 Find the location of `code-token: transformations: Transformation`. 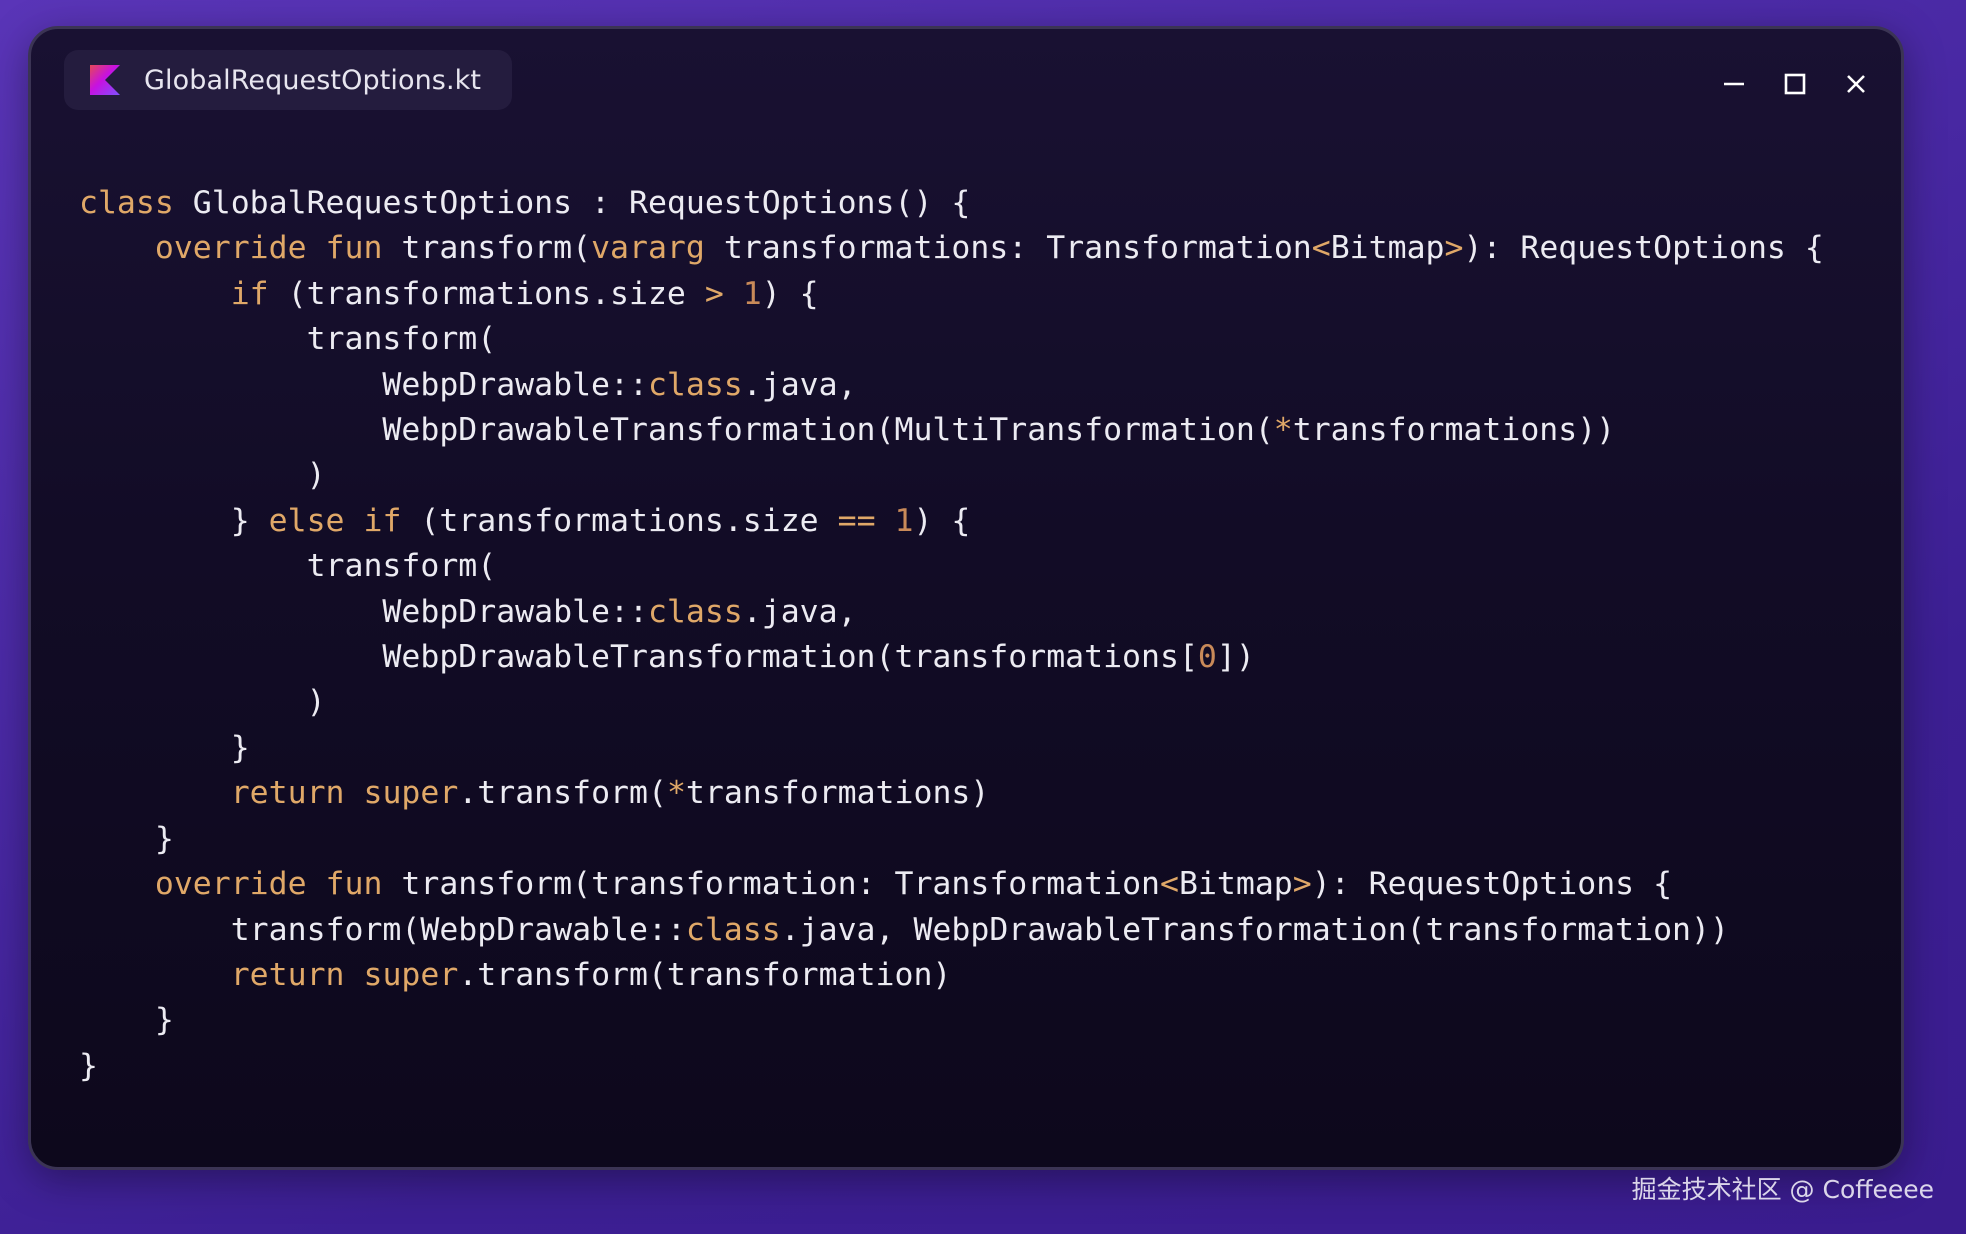

code-token: transformations: Transformation is located at coordinates (1008, 248).